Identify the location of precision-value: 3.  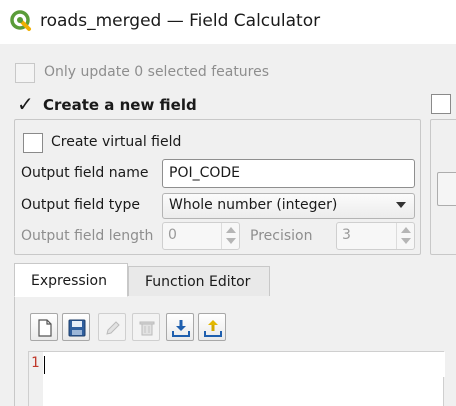
(346, 235).